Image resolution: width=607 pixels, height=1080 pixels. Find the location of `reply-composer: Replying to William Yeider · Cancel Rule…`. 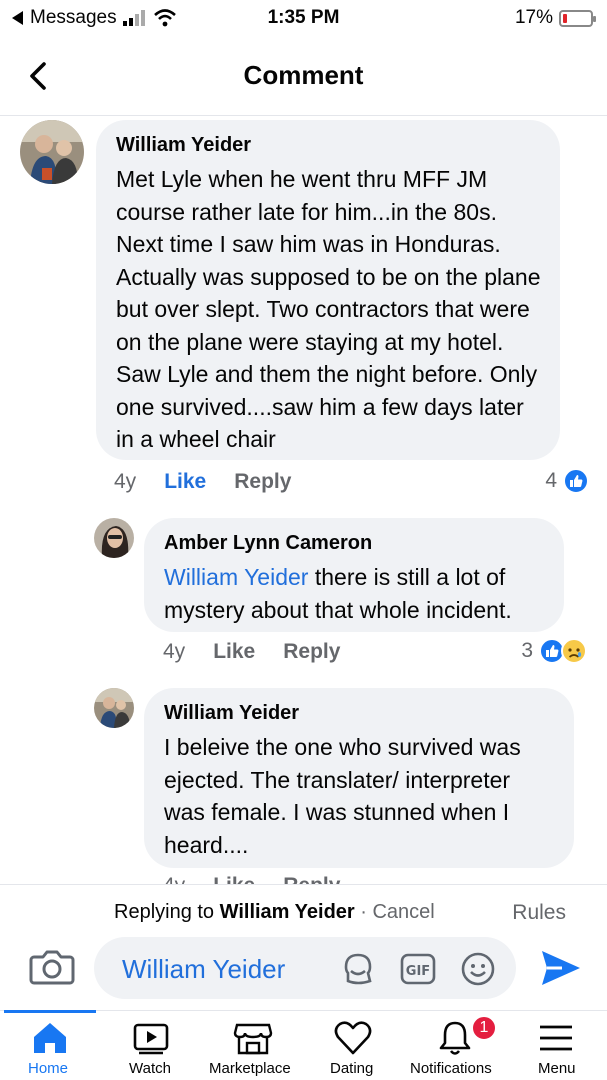

reply-composer: Replying to William Yeider · Cancel Rule… is located at coordinates (303, 947).